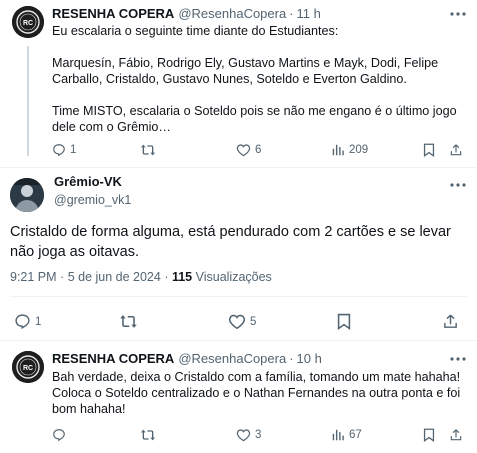  I want to click on like-button: 6, so click(248, 150).